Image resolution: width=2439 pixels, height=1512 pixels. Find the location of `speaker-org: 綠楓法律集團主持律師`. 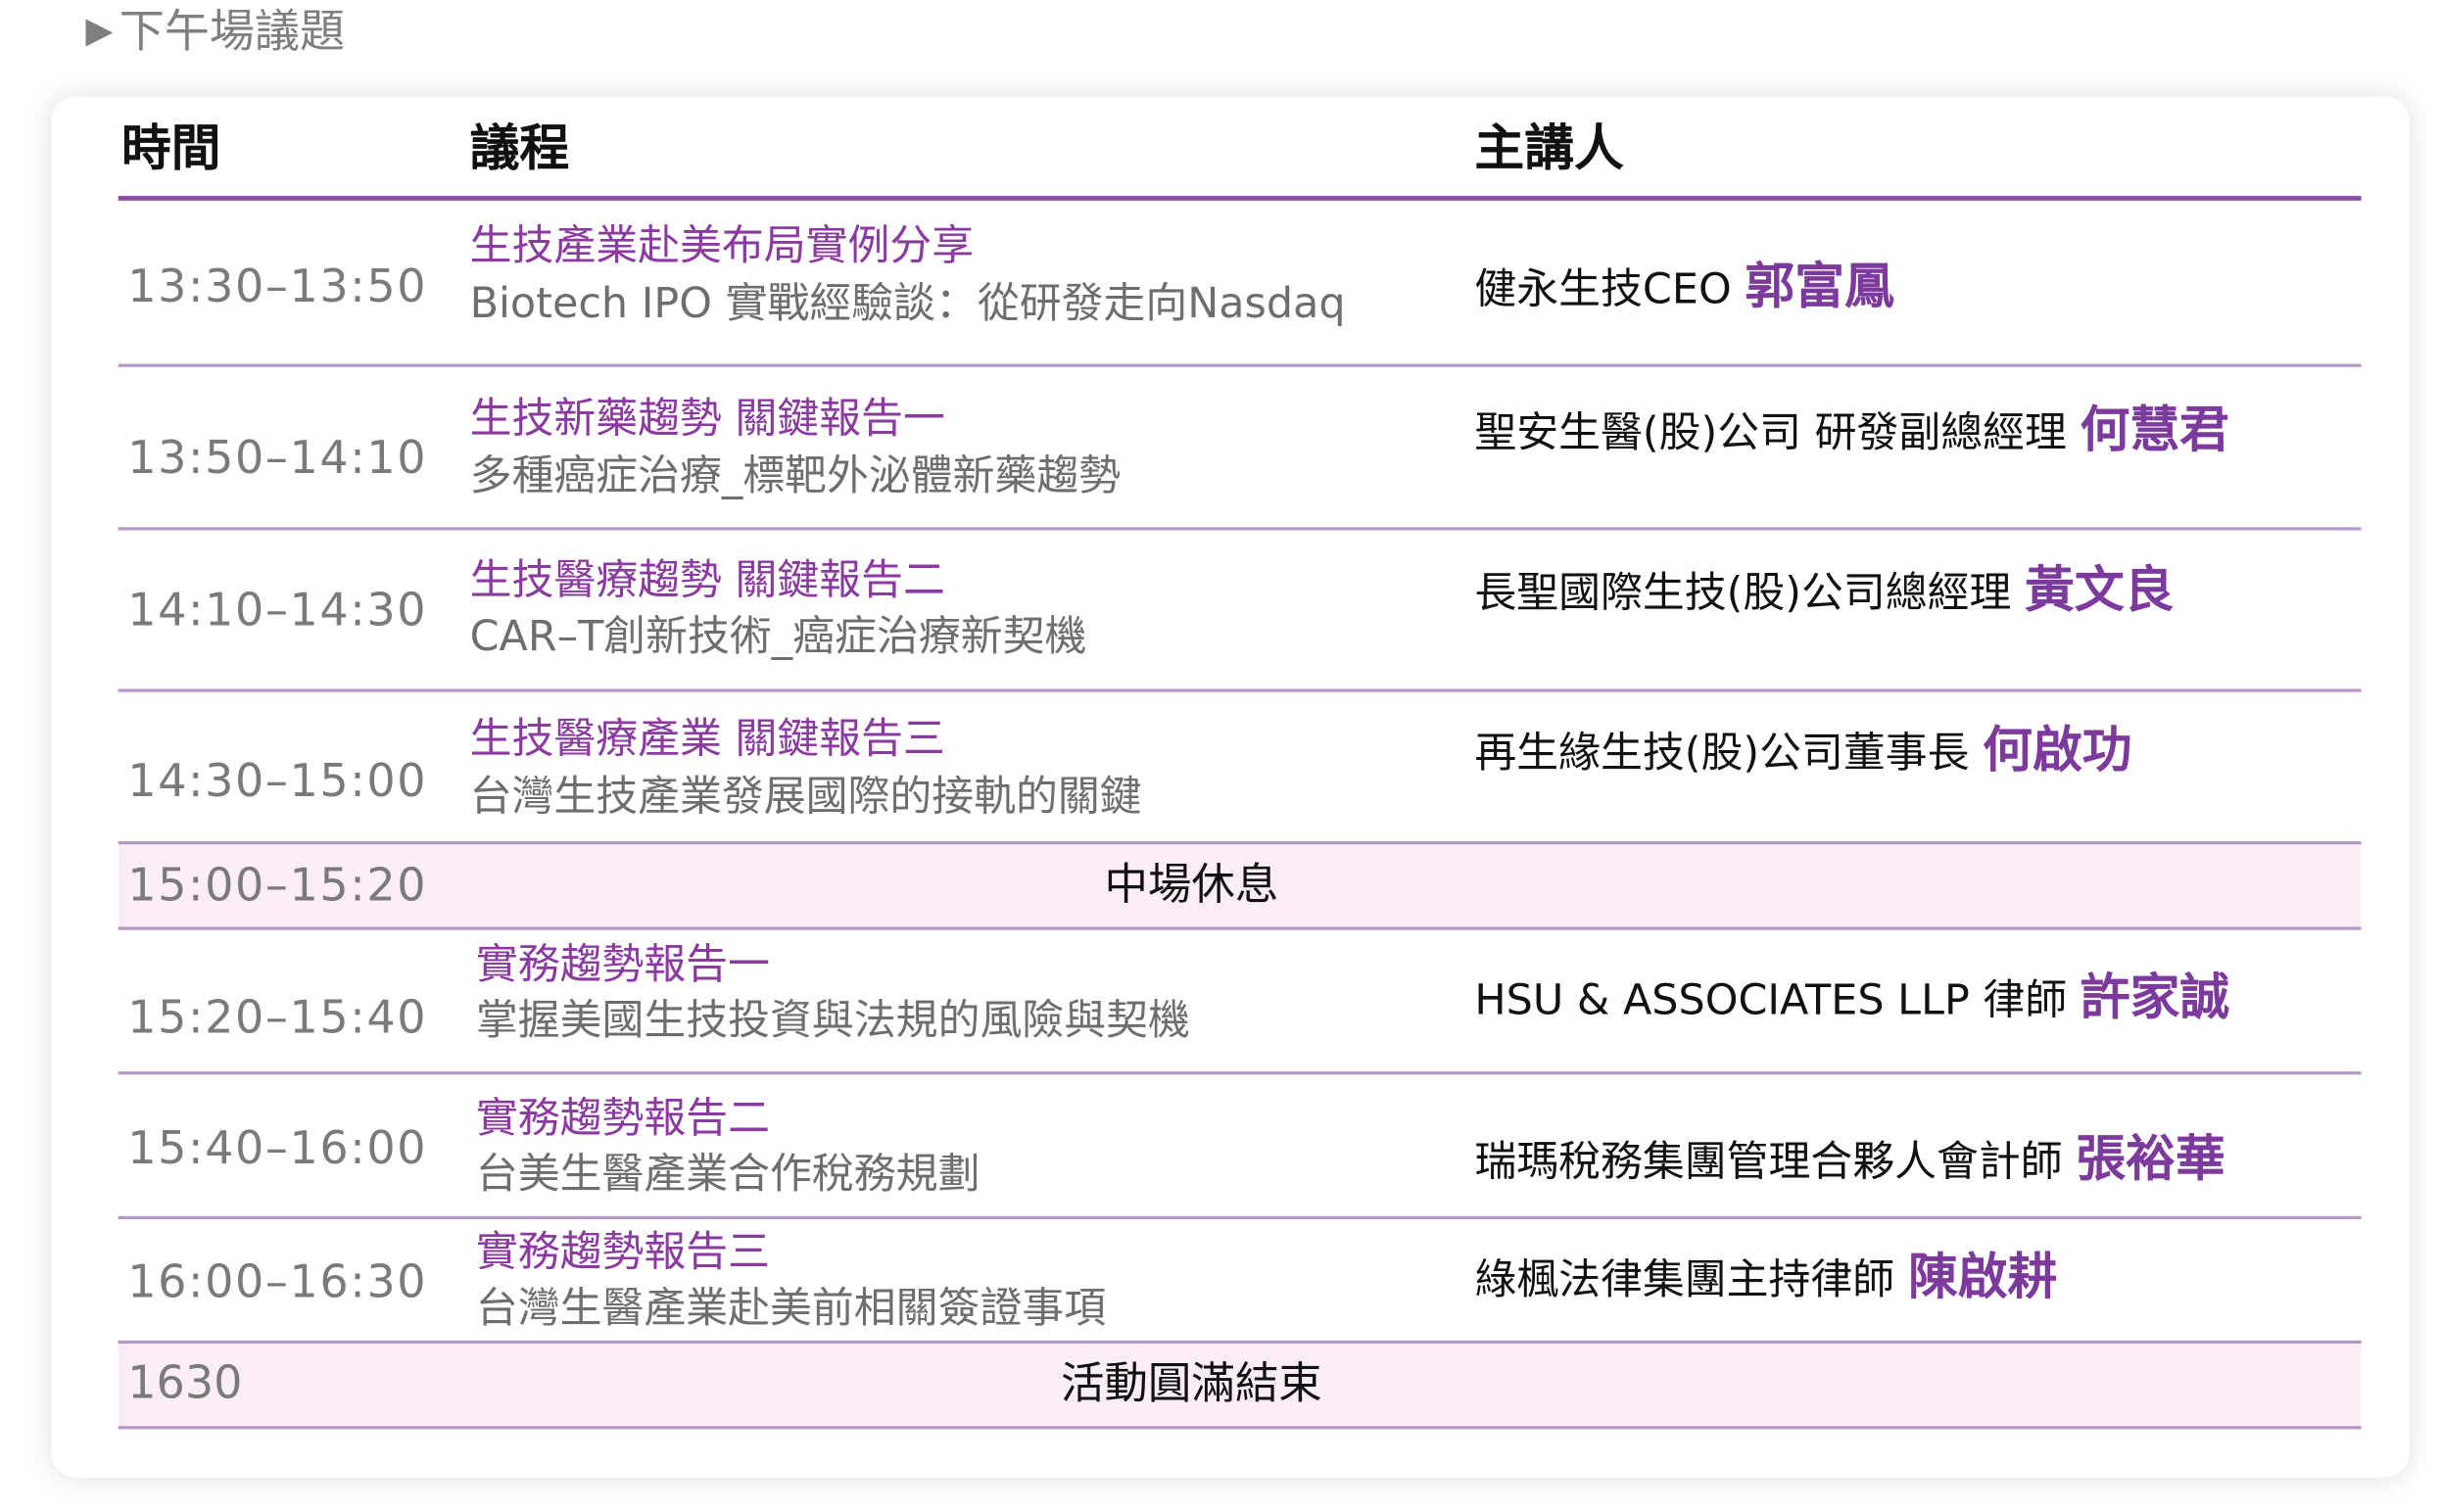

speaker-org: 綠楓法律集團主持律師 is located at coordinates (1691, 1280).